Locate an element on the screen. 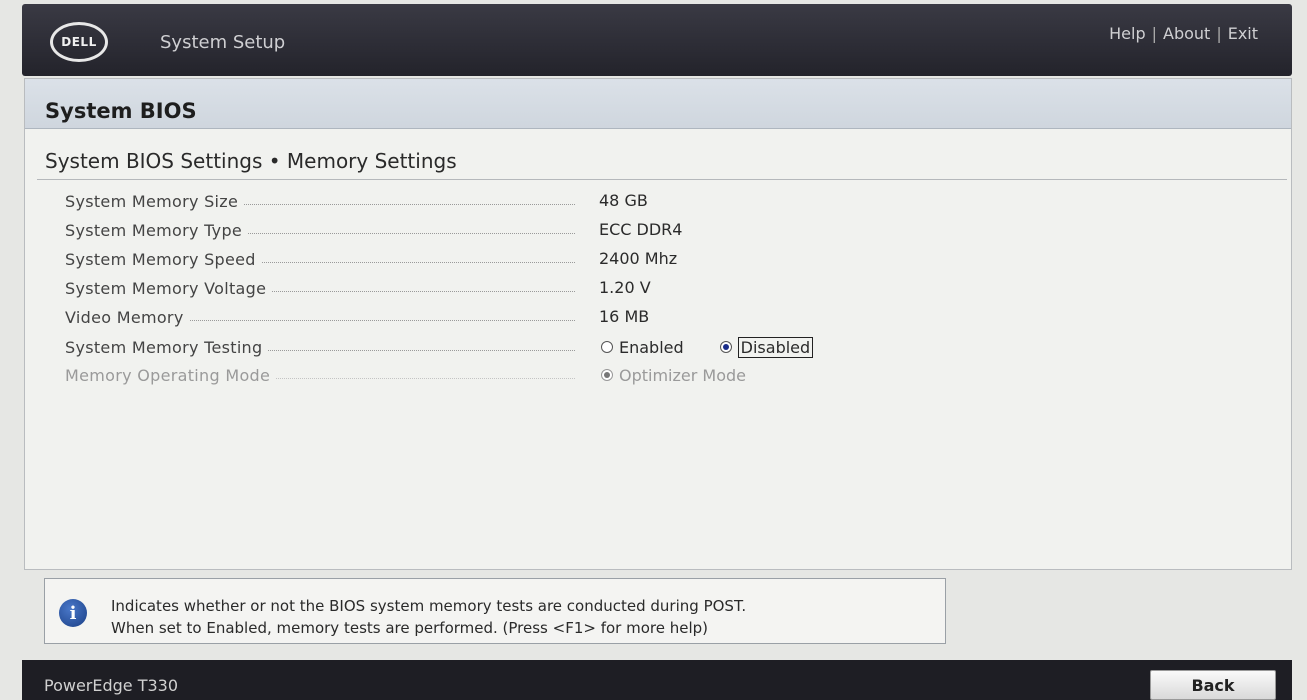  option-label: Optimizer Mode is located at coordinates (682, 375).